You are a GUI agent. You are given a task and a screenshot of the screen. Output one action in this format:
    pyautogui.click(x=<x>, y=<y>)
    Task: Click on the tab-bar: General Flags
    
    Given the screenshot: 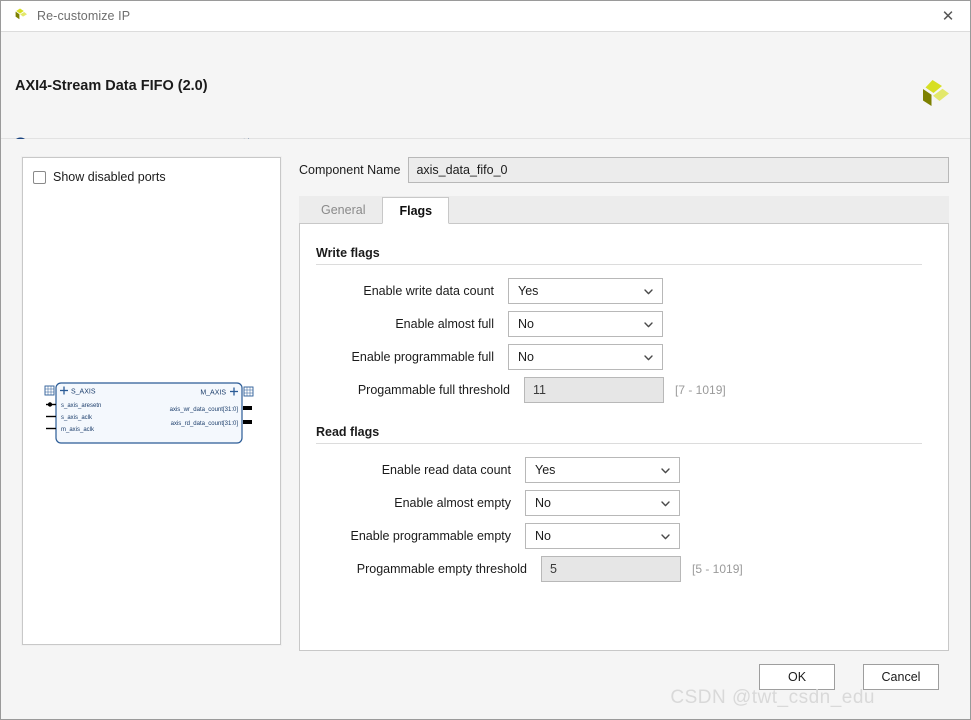 What is the action you would take?
    pyautogui.click(x=624, y=210)
    